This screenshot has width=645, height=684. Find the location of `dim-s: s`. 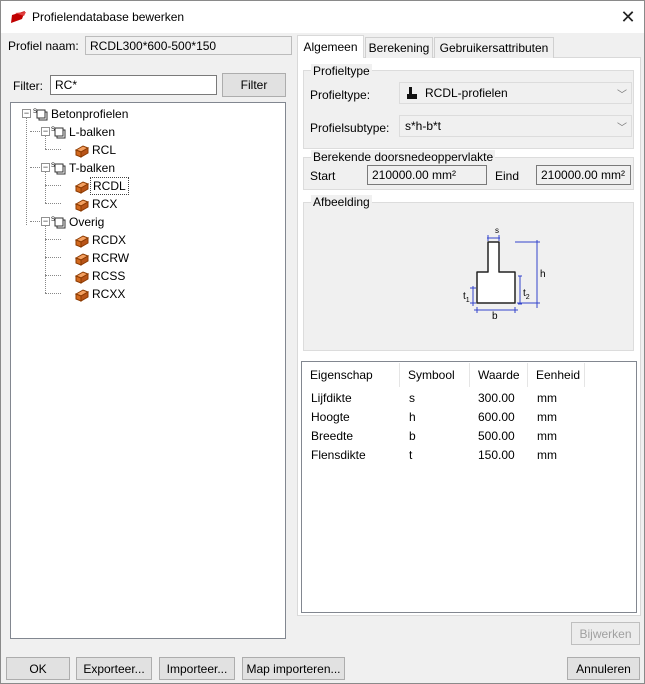

dim-s: s is located at coordinates (497, 230).